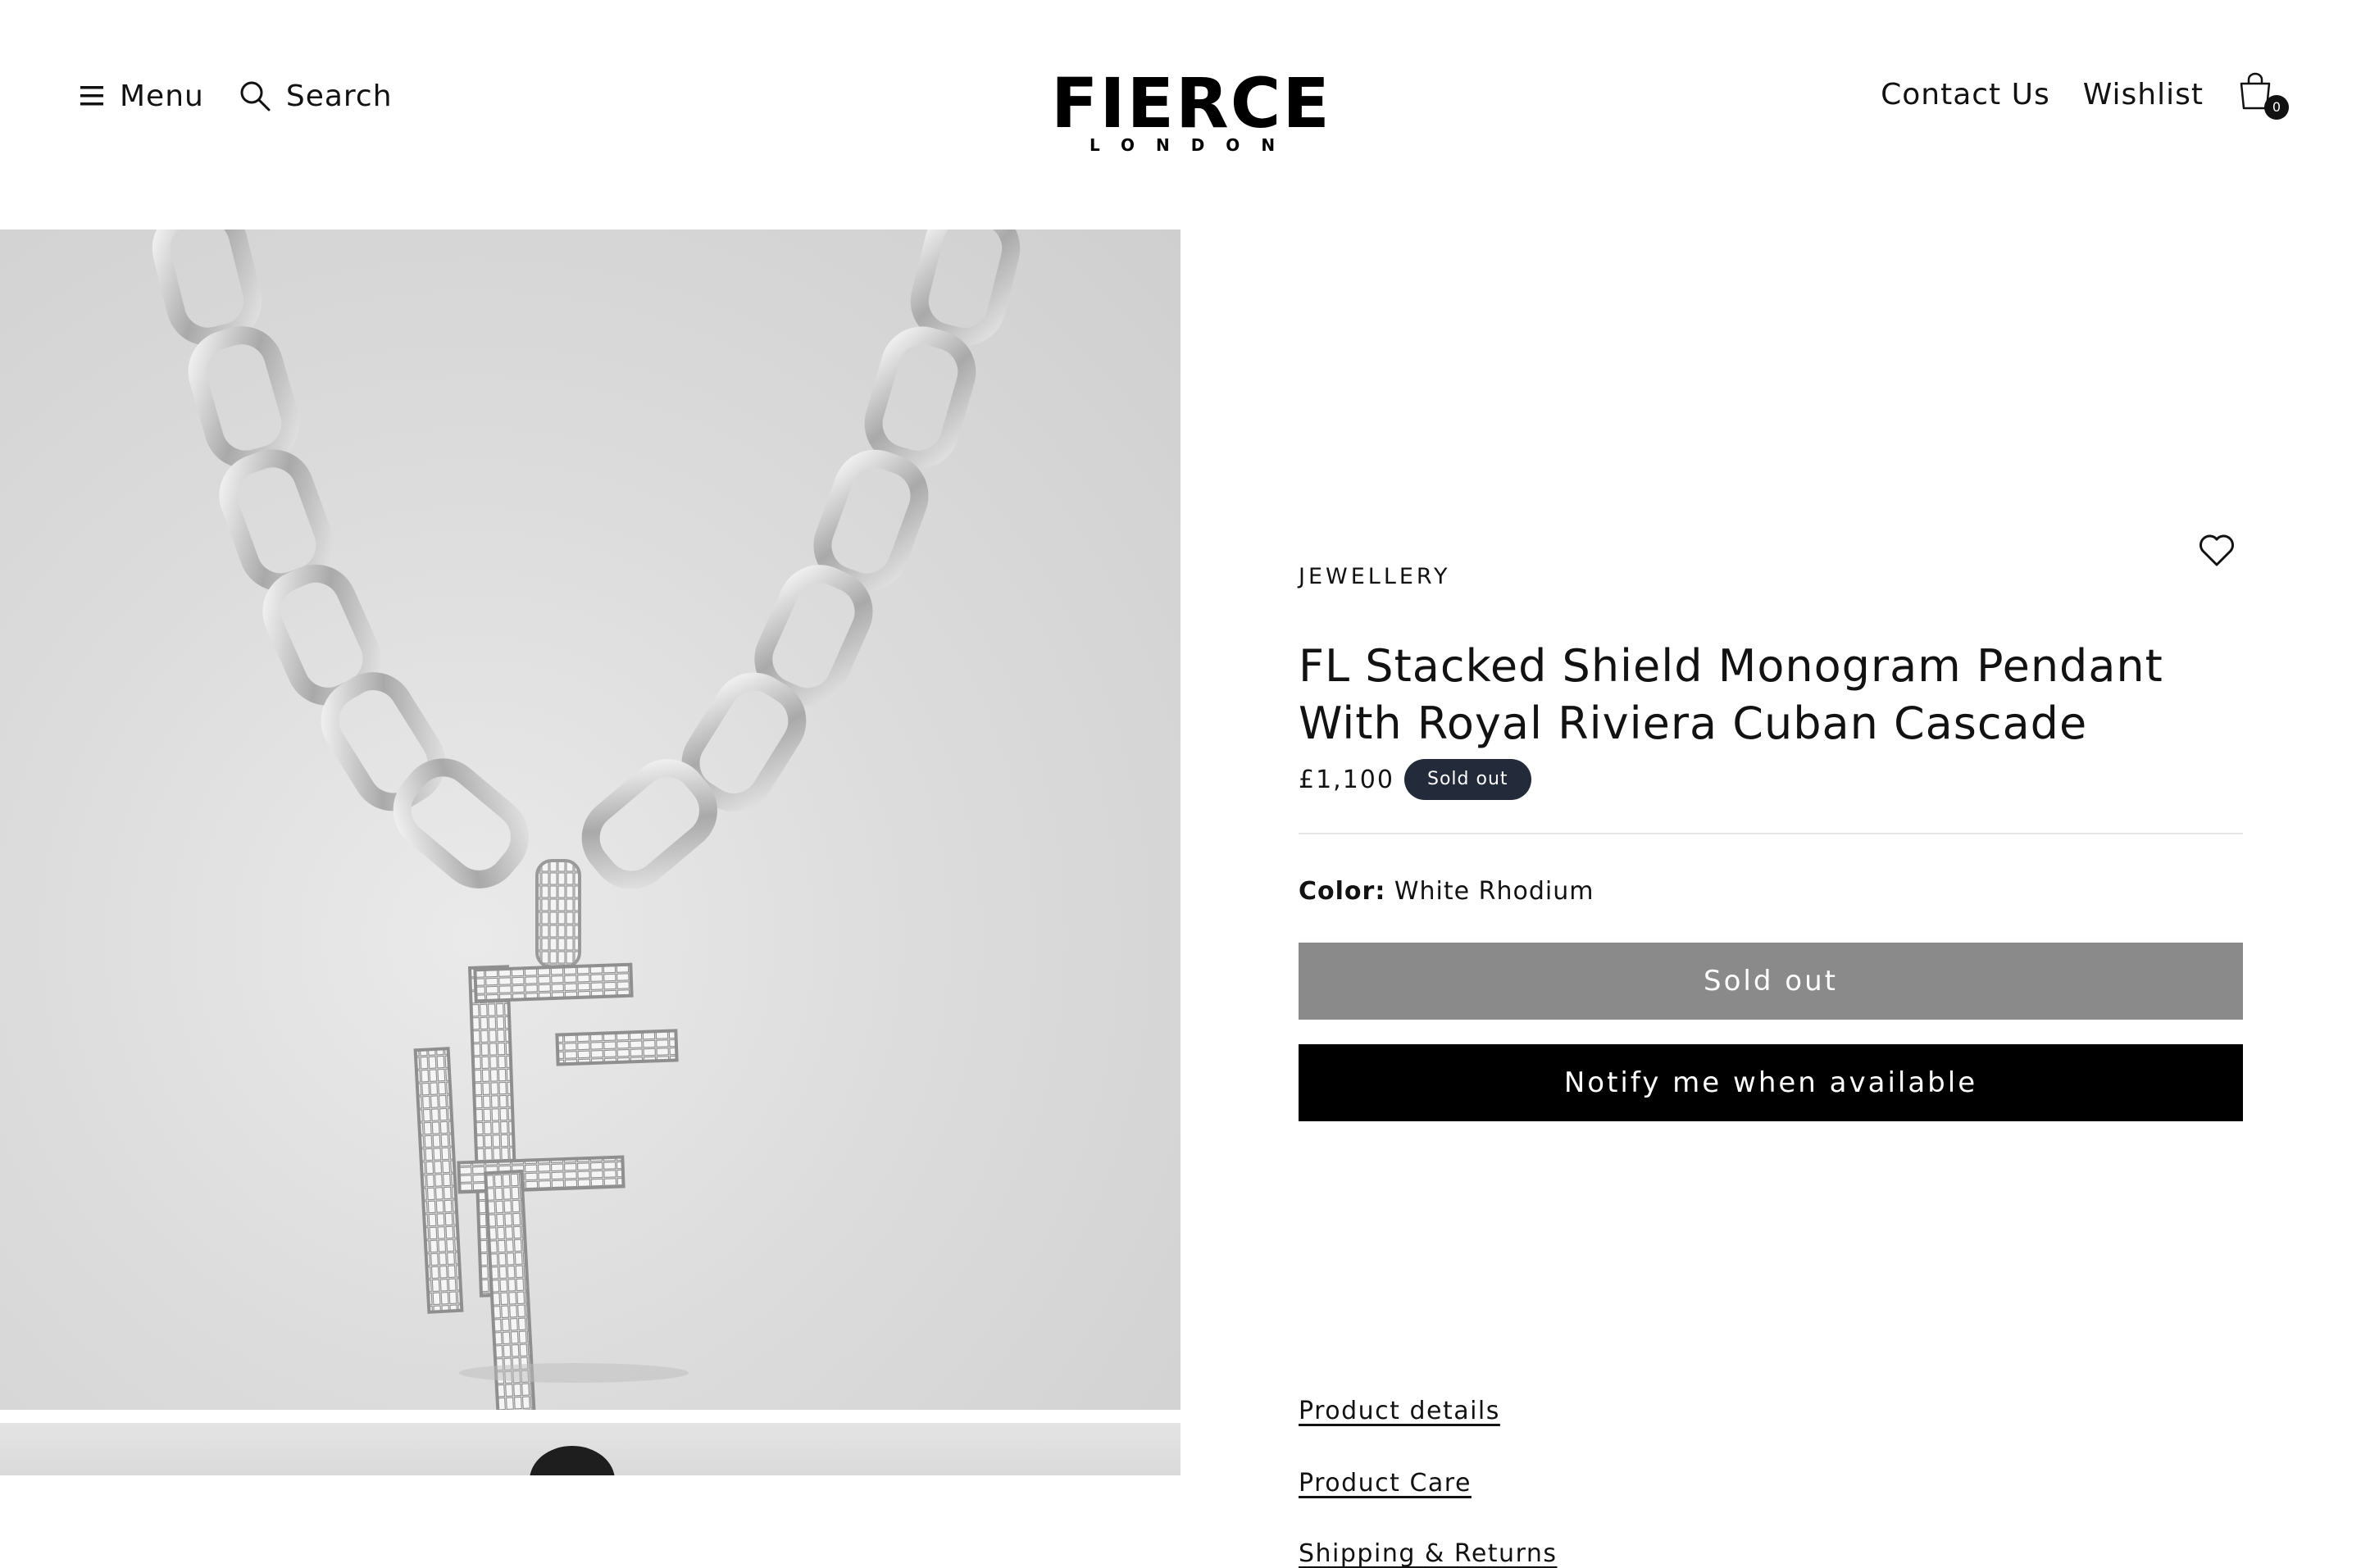  I want to click on notify-me-button: Notify me when available, so click(1771, 1082).